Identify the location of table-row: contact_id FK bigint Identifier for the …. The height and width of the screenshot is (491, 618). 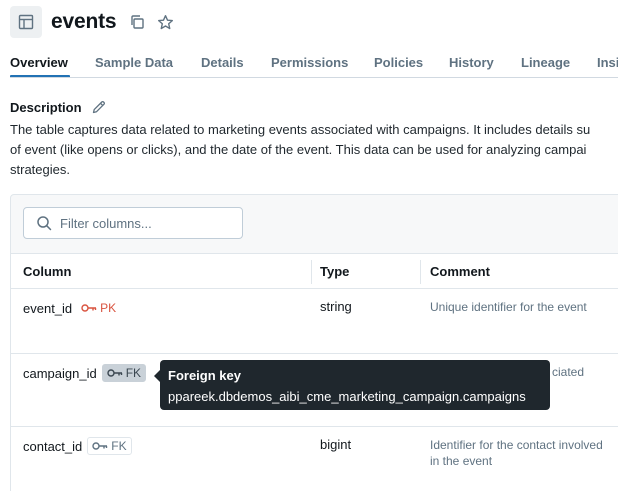
(314, 459).